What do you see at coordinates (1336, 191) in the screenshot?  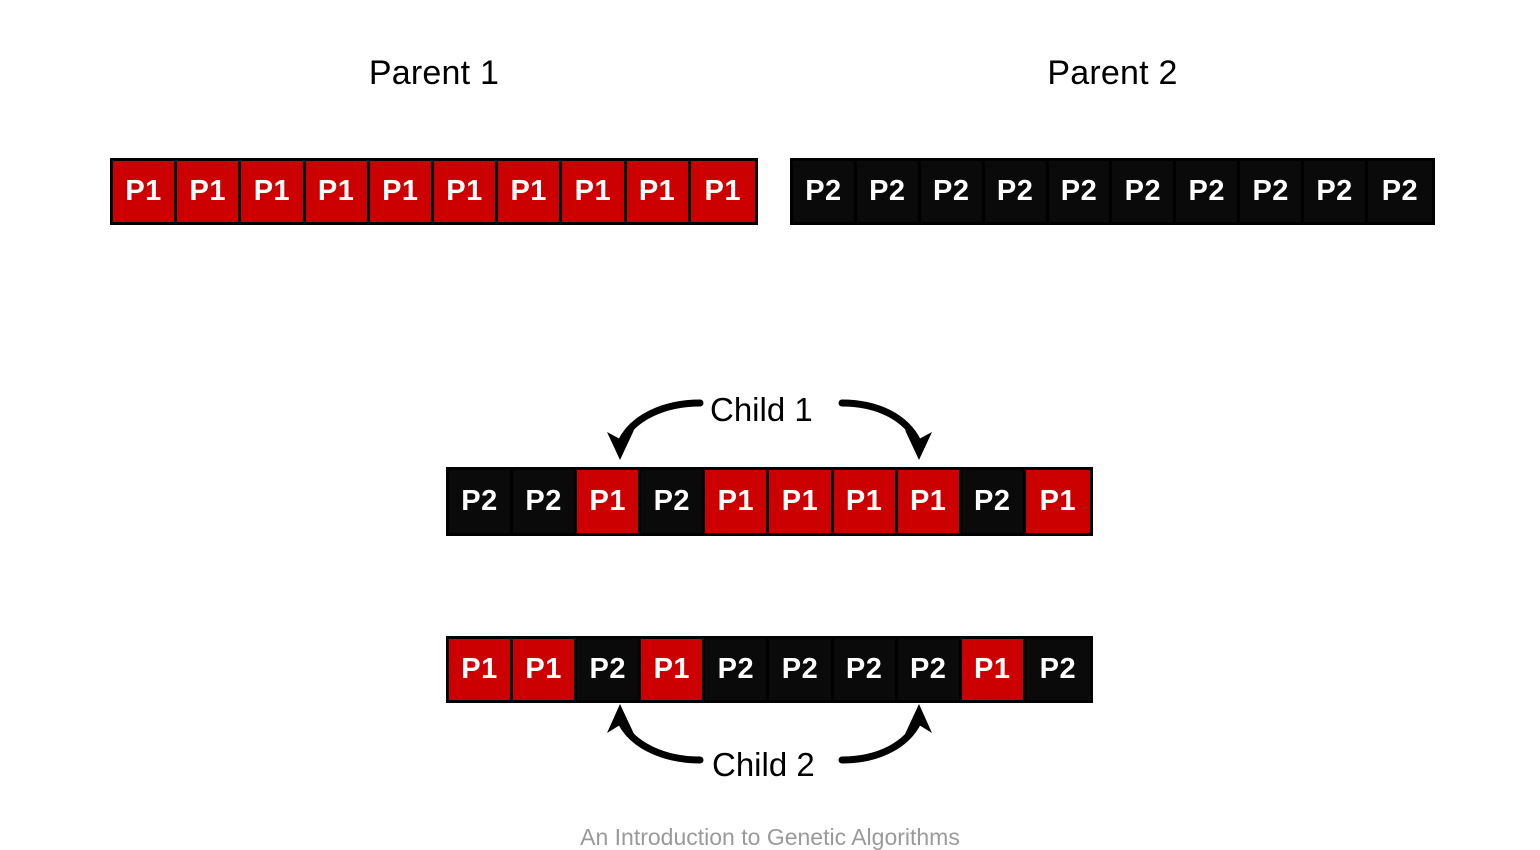 I see `parent-2-gene-9: P2` at bounding box center [1336, 191].